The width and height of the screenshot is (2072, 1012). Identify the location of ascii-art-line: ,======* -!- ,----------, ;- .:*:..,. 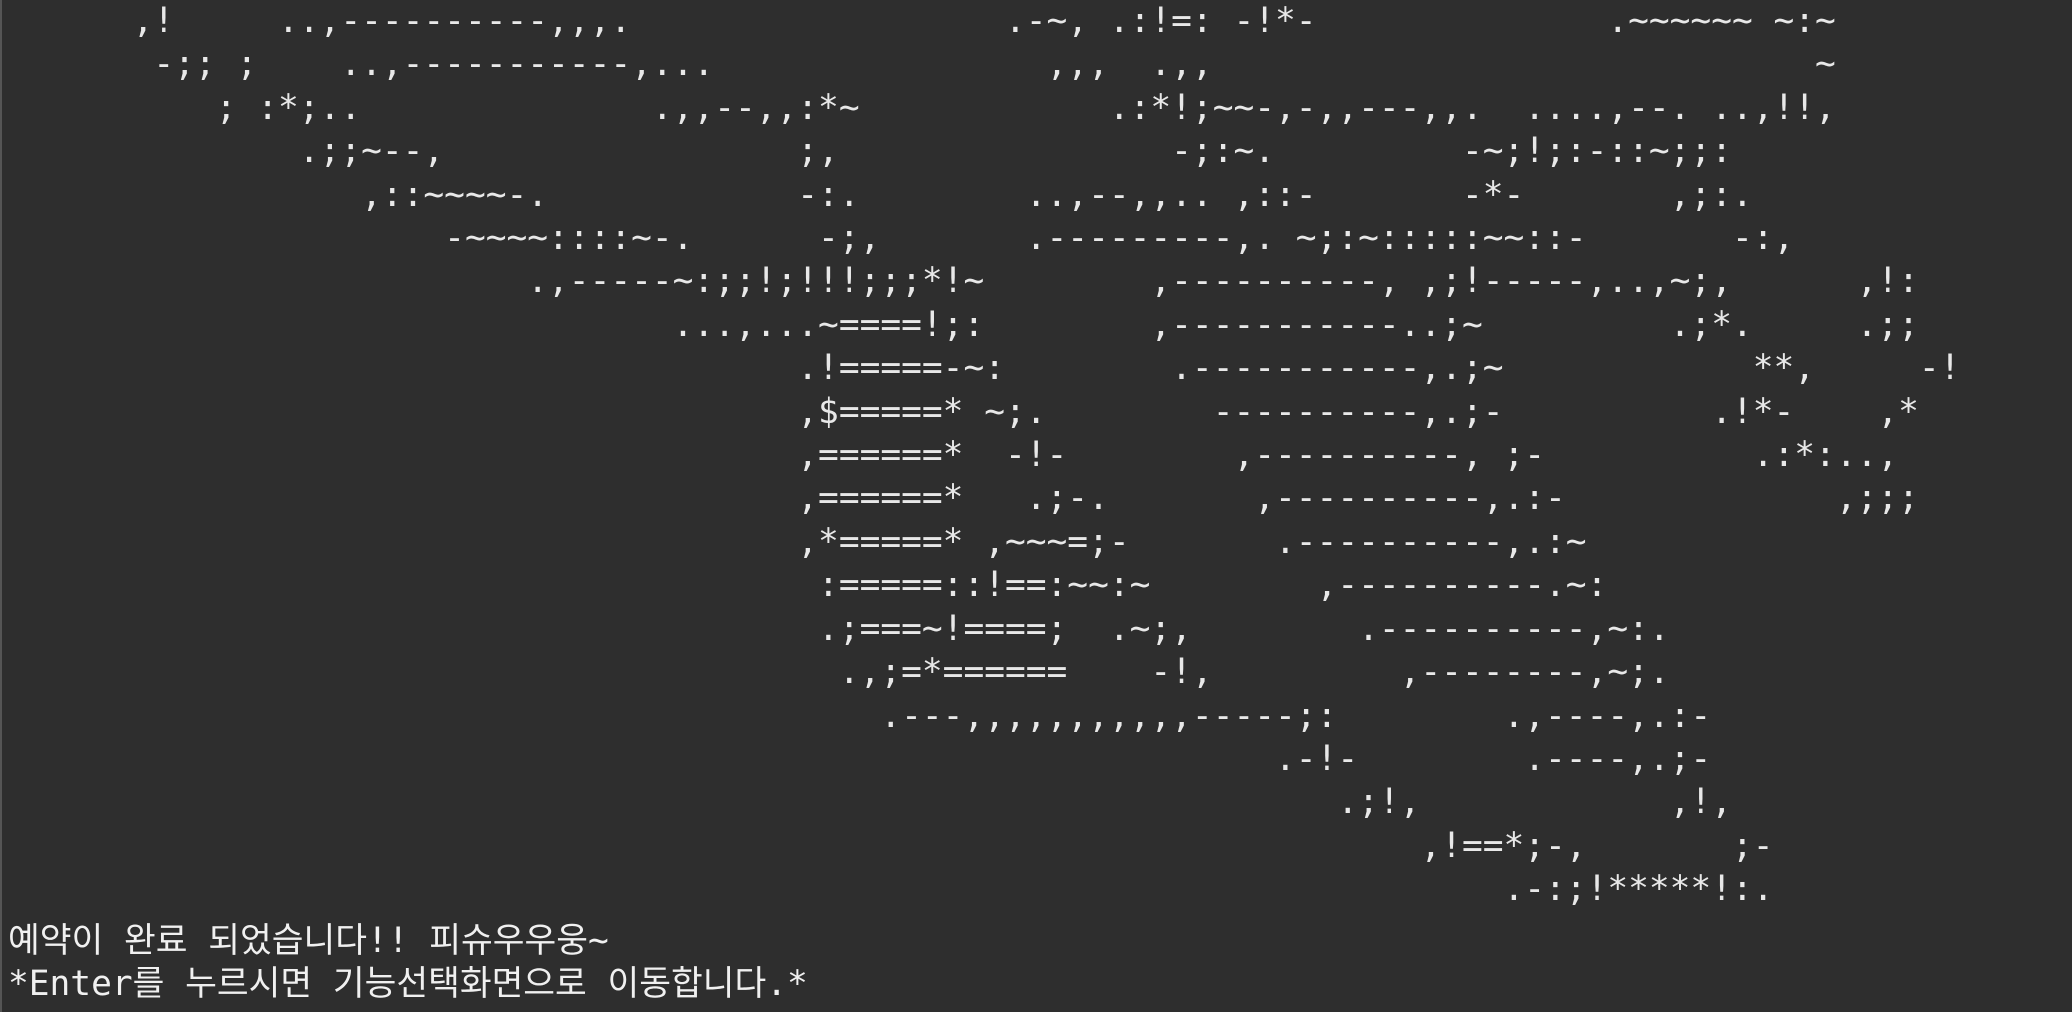
(953, 455).